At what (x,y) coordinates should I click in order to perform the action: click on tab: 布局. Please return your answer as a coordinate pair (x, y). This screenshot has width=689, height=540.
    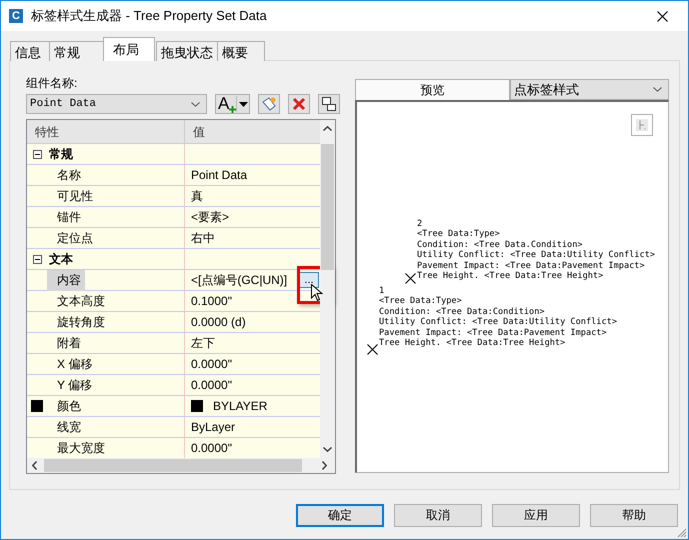
    Looking at the image, I should click on (129, 49).